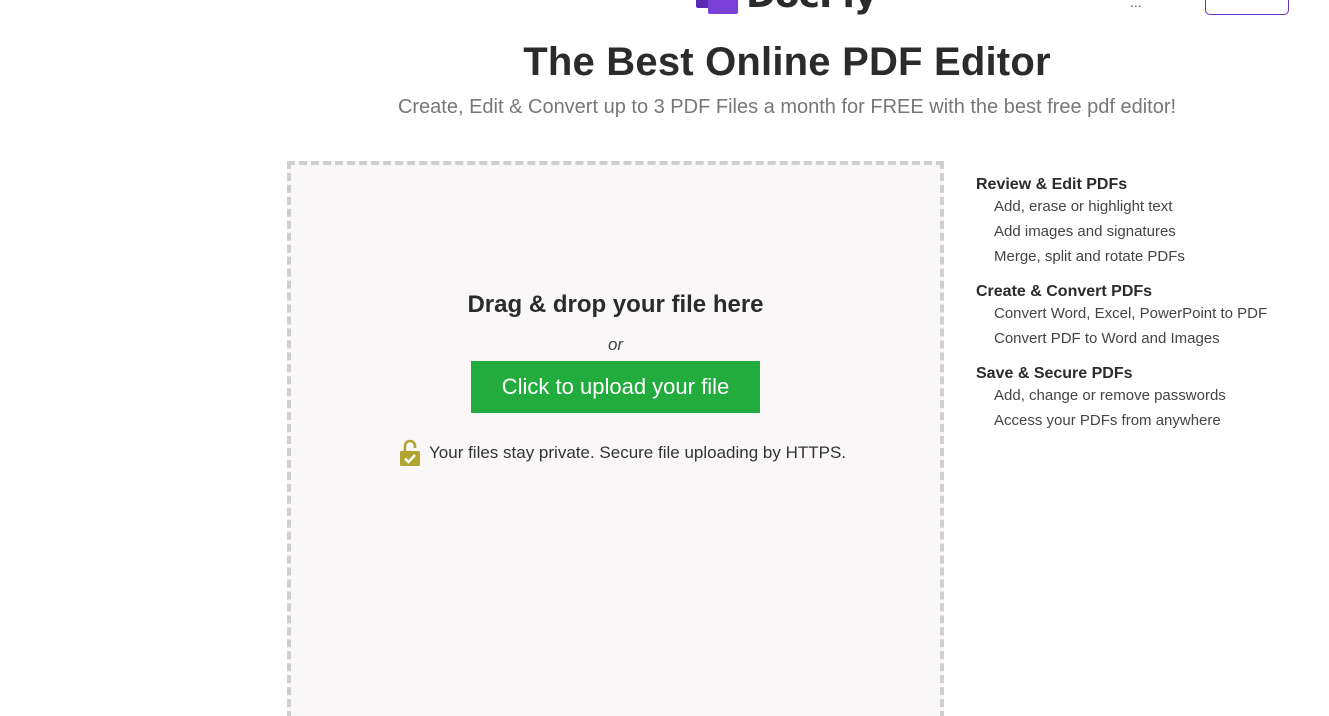 This screenshot has height=716, width=1329. I want to click on drop-title: Drag & drop your file here, so click(615, 304).